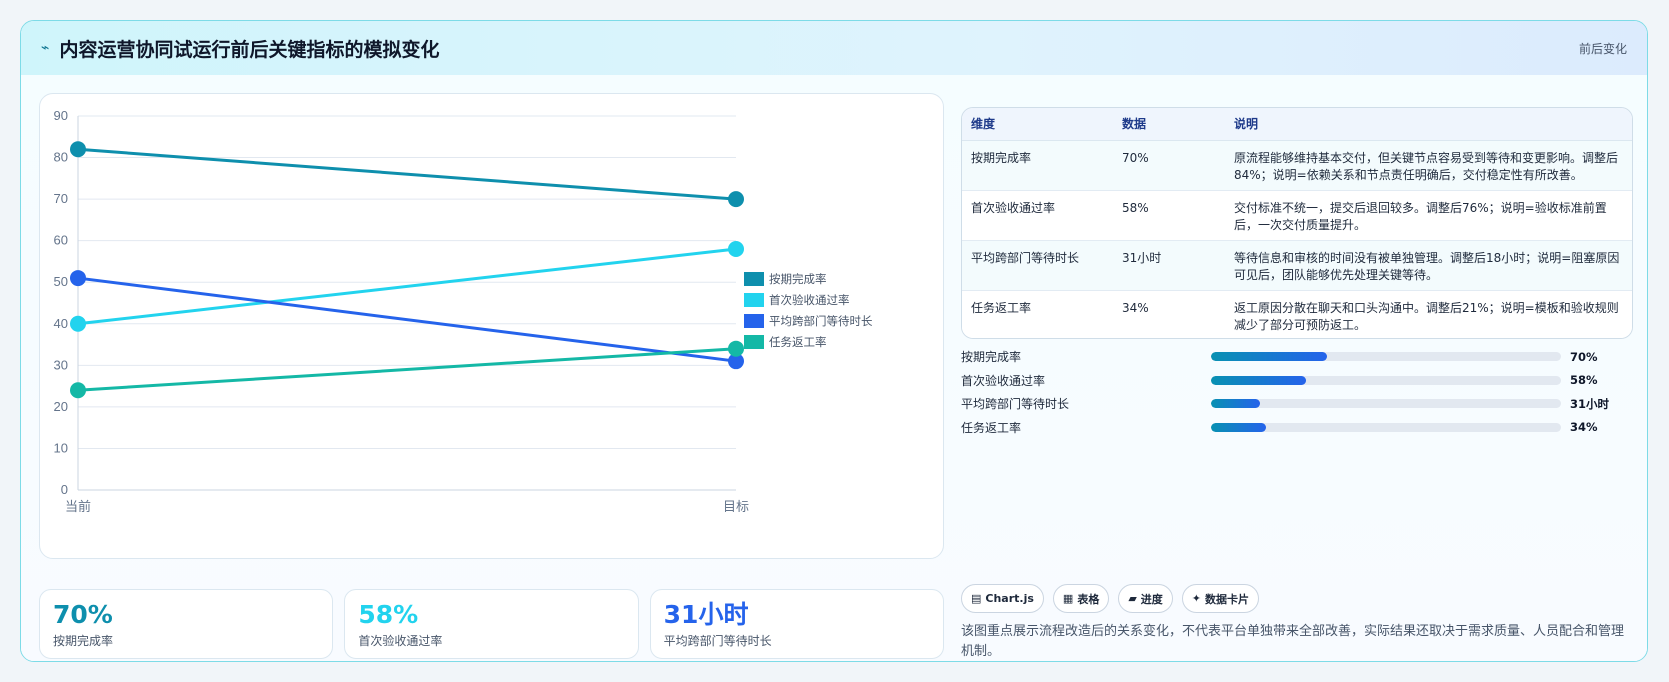 The height and width of the screenshot is (682, 1669). What do you see at coordinates (1428, 124) in the screenshot?
I see `column-header: 说明` at bounding box center [1428, 124].